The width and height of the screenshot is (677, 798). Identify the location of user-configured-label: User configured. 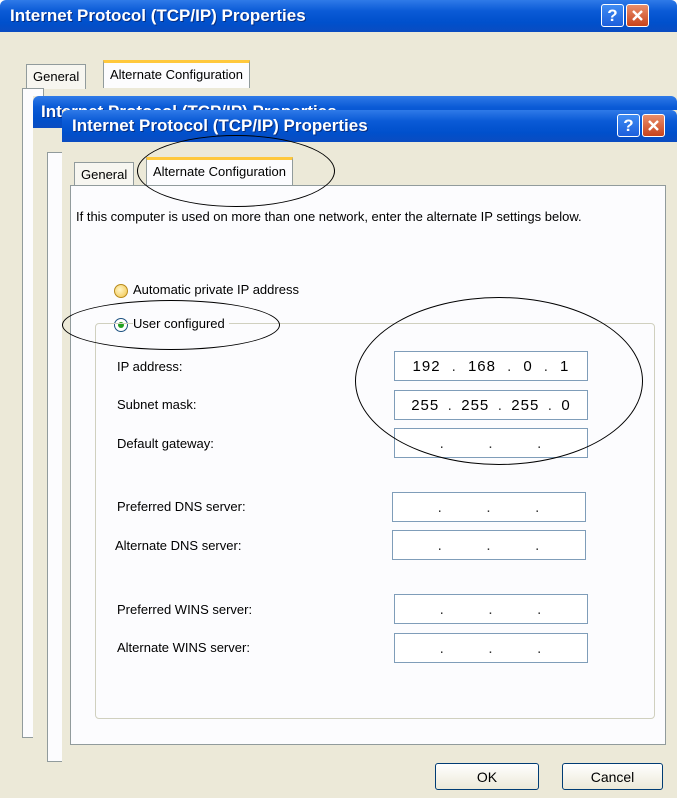
(181, 323).